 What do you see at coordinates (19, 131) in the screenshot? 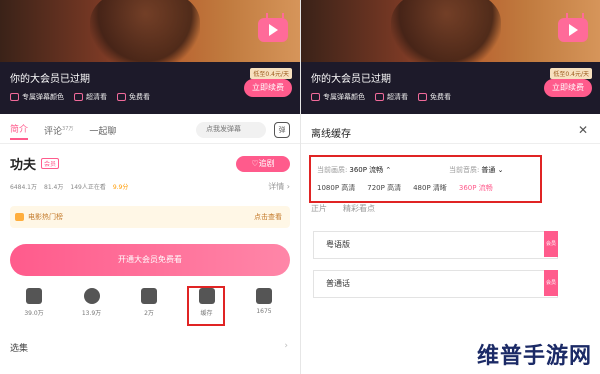
I see `tab-intro: 简介` at bounding box center [19, 131].